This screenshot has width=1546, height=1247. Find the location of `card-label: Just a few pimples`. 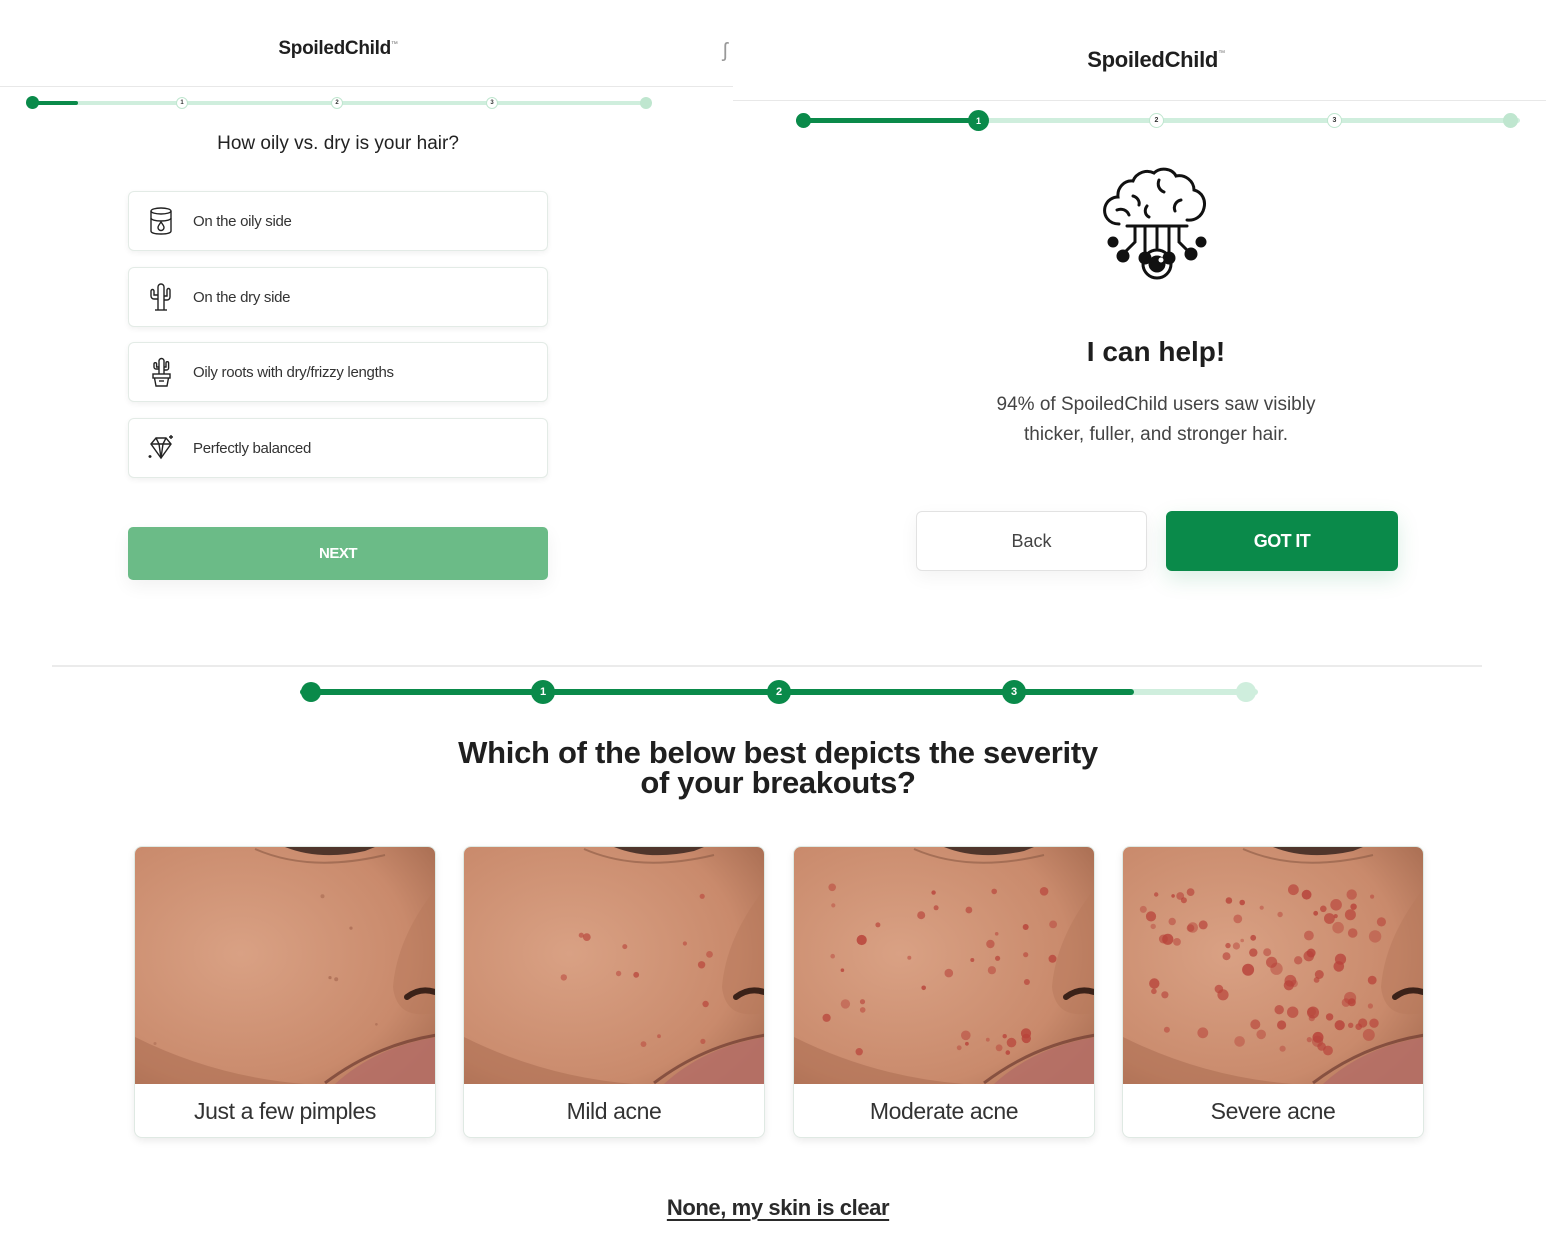

card-label: Just a few pimples is located at coordinates (285, 1111).